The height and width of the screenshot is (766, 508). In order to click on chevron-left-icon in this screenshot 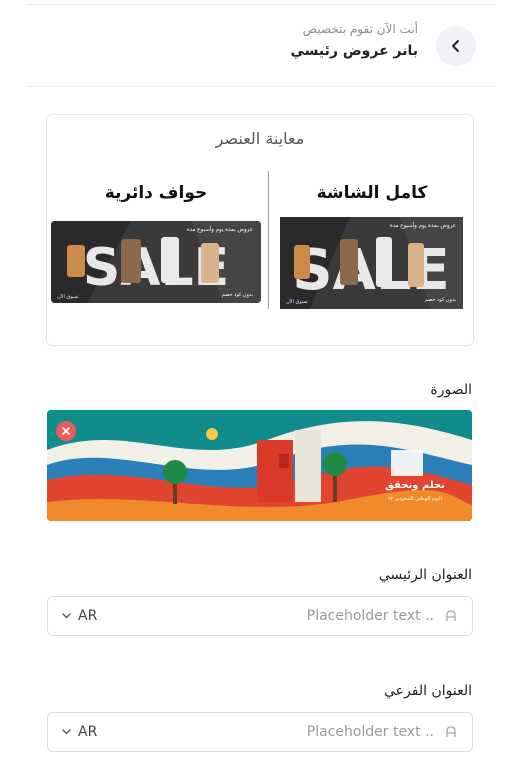, I will do `click(455, 46)`.